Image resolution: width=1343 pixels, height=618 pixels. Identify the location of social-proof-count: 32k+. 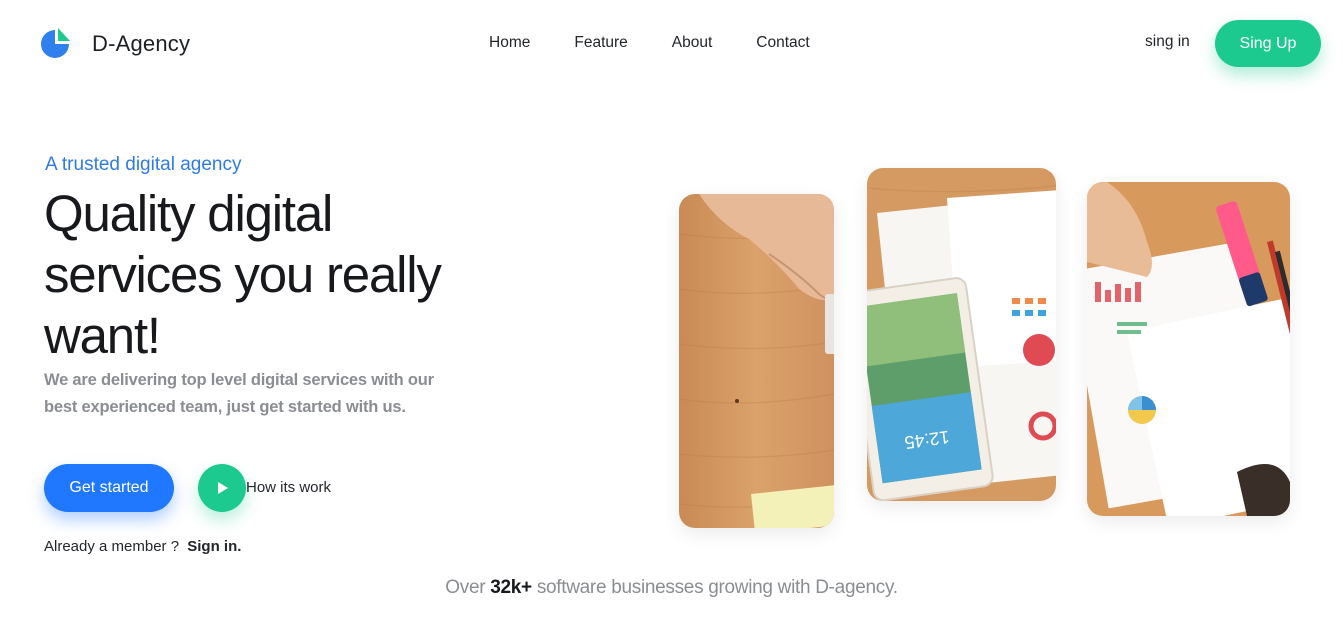
(511, 587).